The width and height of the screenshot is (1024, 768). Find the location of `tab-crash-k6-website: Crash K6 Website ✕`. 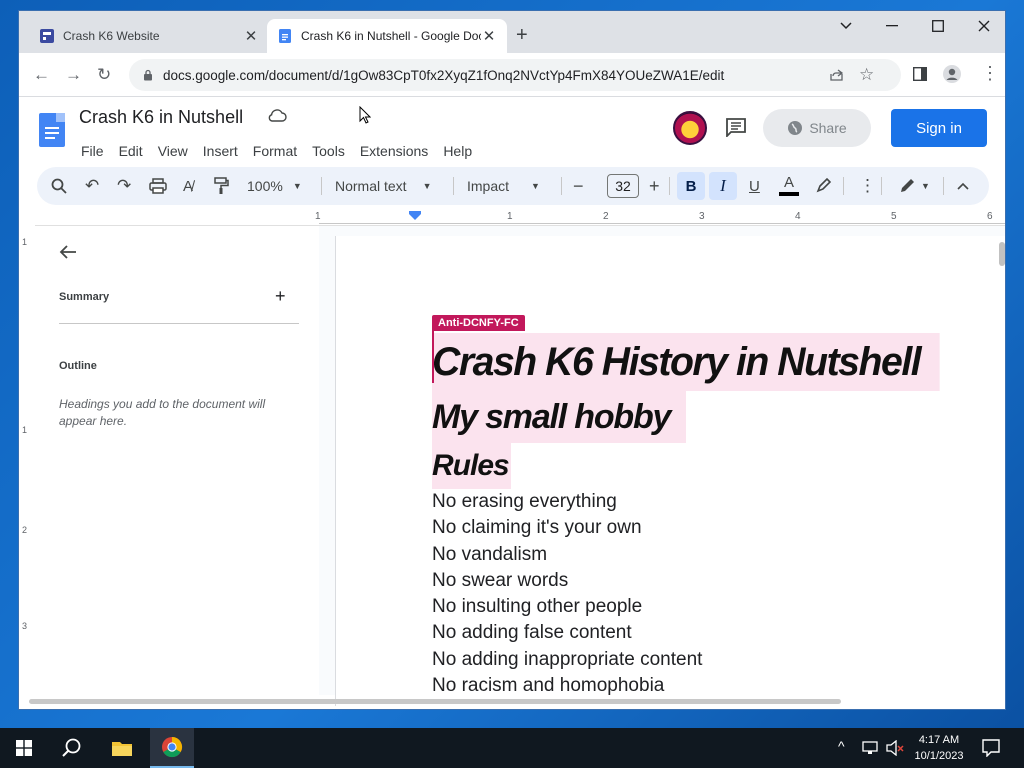

tab-crash-k6-website: Crash K6 Website ✕ is located at coordinates (149, 36).